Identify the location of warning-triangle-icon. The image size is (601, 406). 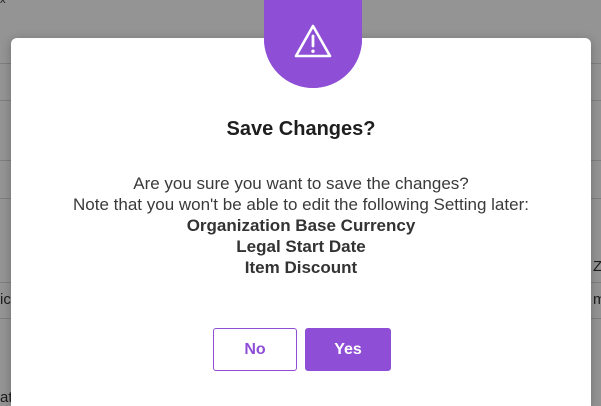
(313, 44).